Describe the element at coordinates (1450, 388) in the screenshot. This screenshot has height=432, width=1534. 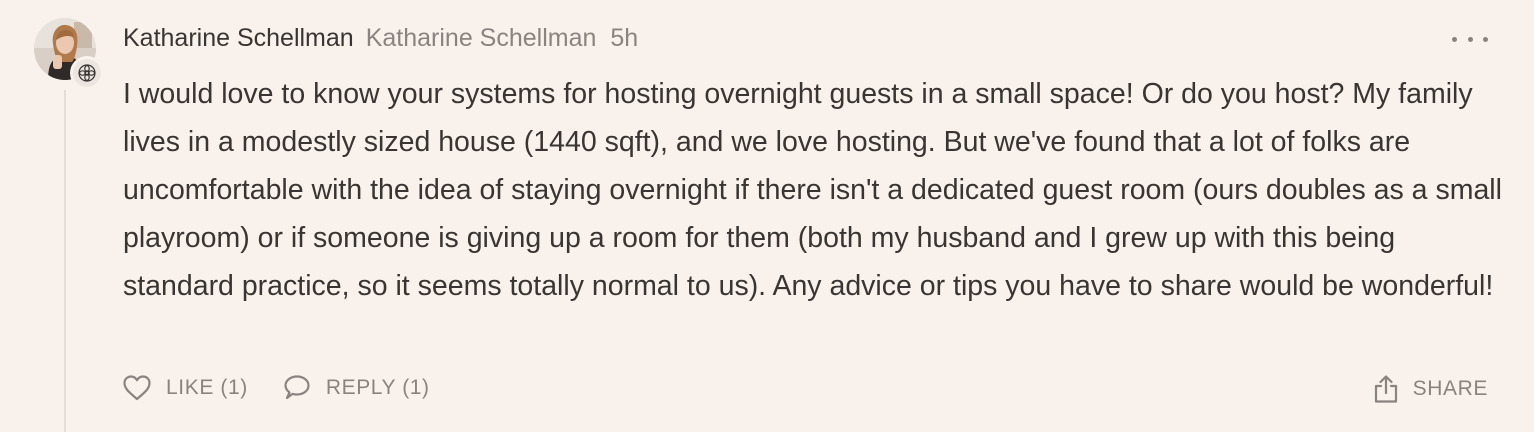
I see `share-label: SHARE` at that location.